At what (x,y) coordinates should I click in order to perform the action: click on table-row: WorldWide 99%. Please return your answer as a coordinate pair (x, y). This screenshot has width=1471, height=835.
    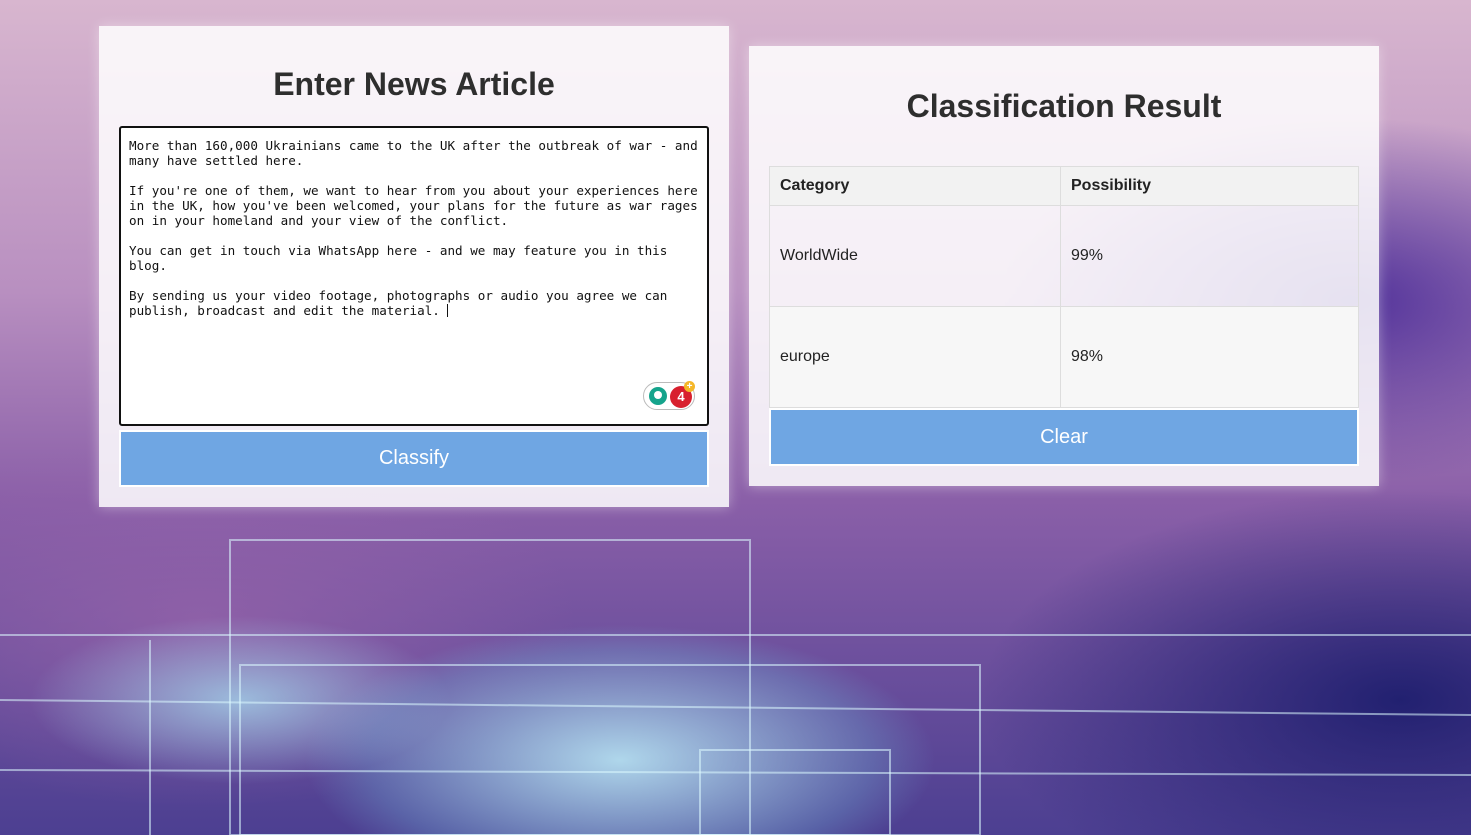
    Looking at the image, I should click on (1064, 256).